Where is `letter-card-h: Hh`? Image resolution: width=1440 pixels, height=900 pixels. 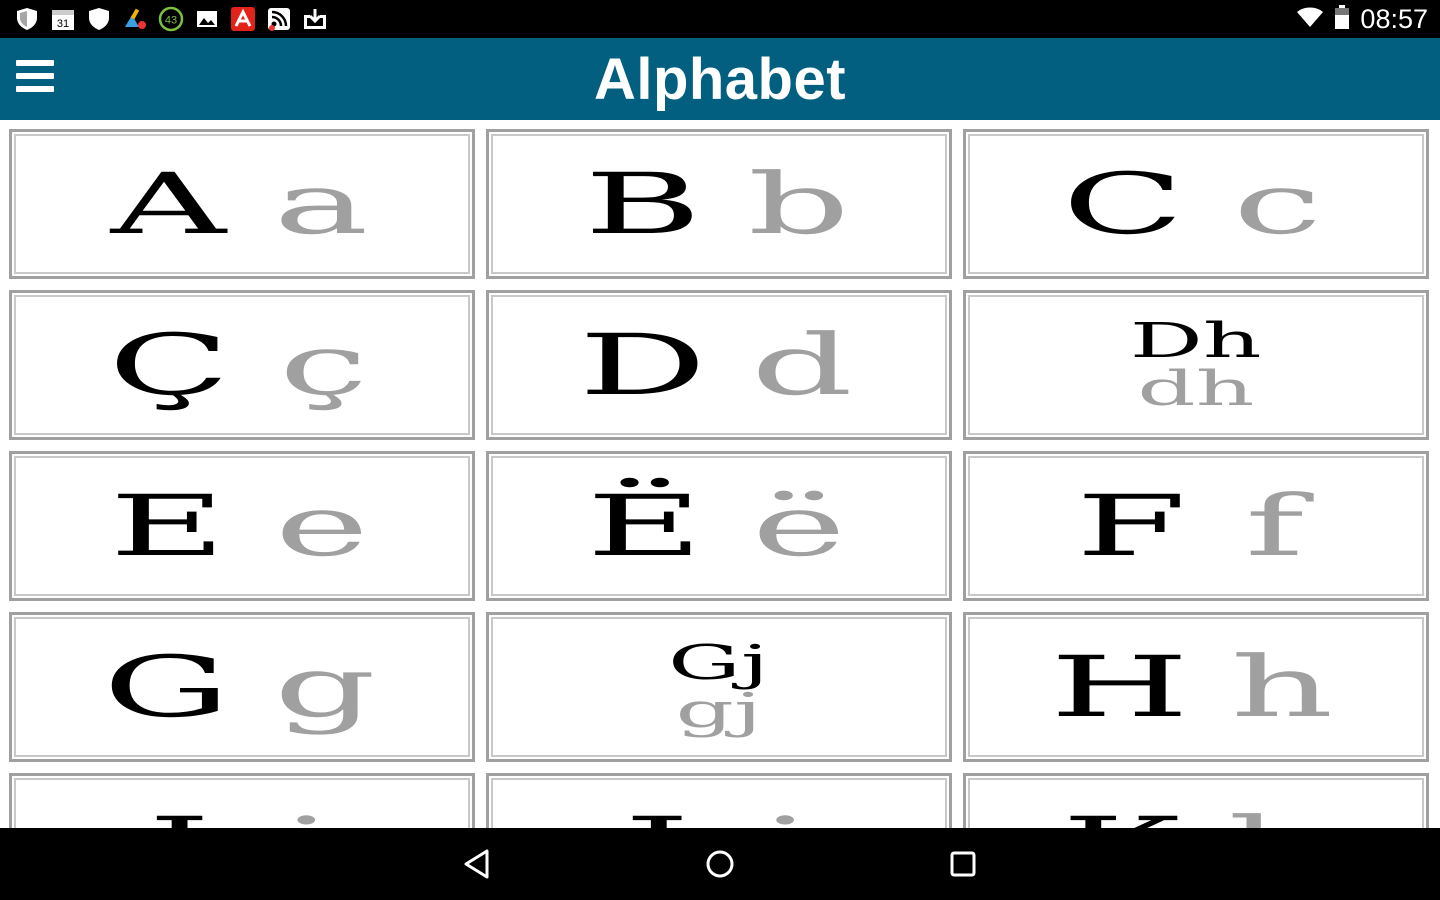 letter-card-h: Hh is located at coordinates (1196, 687).